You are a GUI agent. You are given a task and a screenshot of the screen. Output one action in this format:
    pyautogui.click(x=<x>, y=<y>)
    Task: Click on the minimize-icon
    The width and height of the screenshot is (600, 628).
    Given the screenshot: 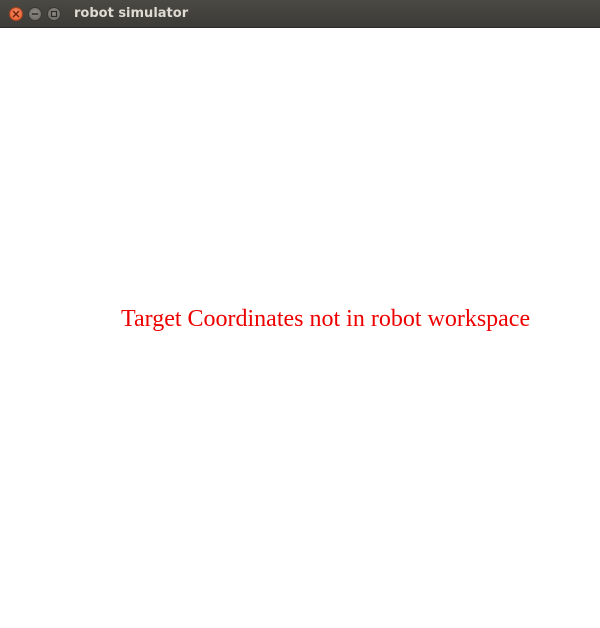 What is the action you would take?
    pyautogui.click(x=35, y=14)
    